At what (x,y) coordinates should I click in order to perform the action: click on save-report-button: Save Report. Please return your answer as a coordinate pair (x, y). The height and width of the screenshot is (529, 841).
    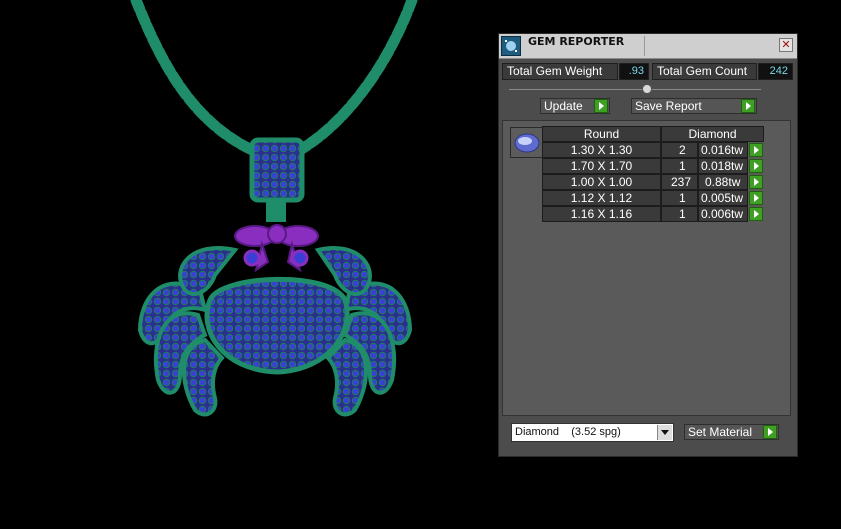
    Looking at the image, I should click on (694, 106).